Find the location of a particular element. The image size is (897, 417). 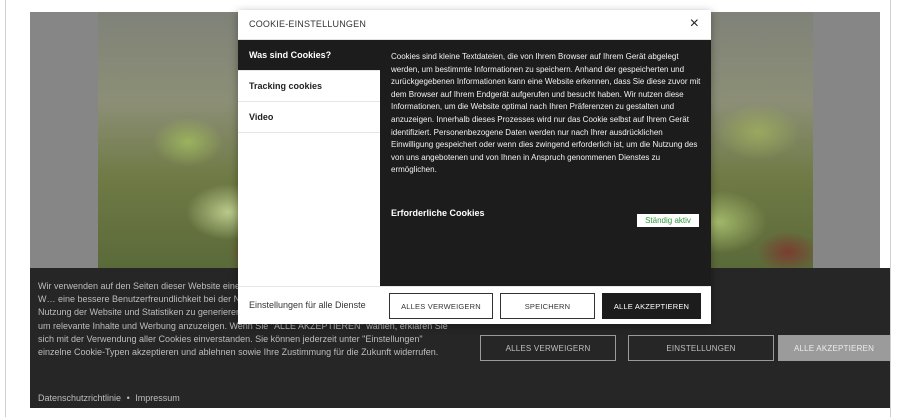

modal-title: COOKIE-EINSTELLUNGEN is located at coordinates (308, 24).